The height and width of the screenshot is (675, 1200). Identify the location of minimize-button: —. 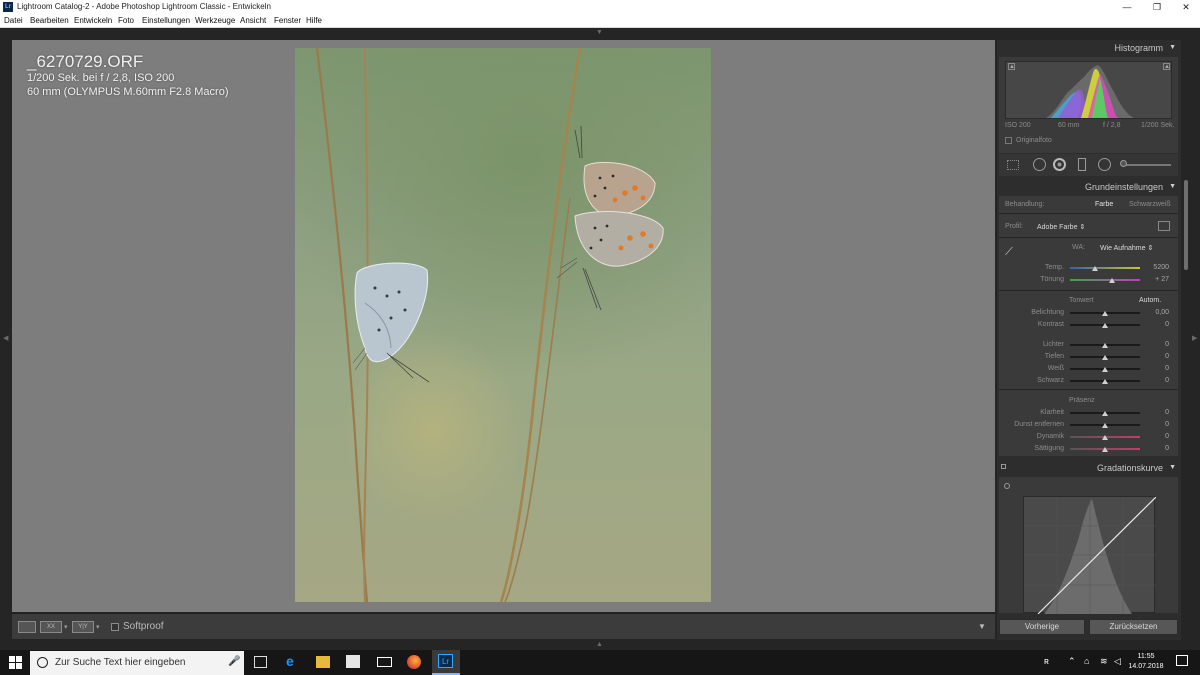
(1127, 7).